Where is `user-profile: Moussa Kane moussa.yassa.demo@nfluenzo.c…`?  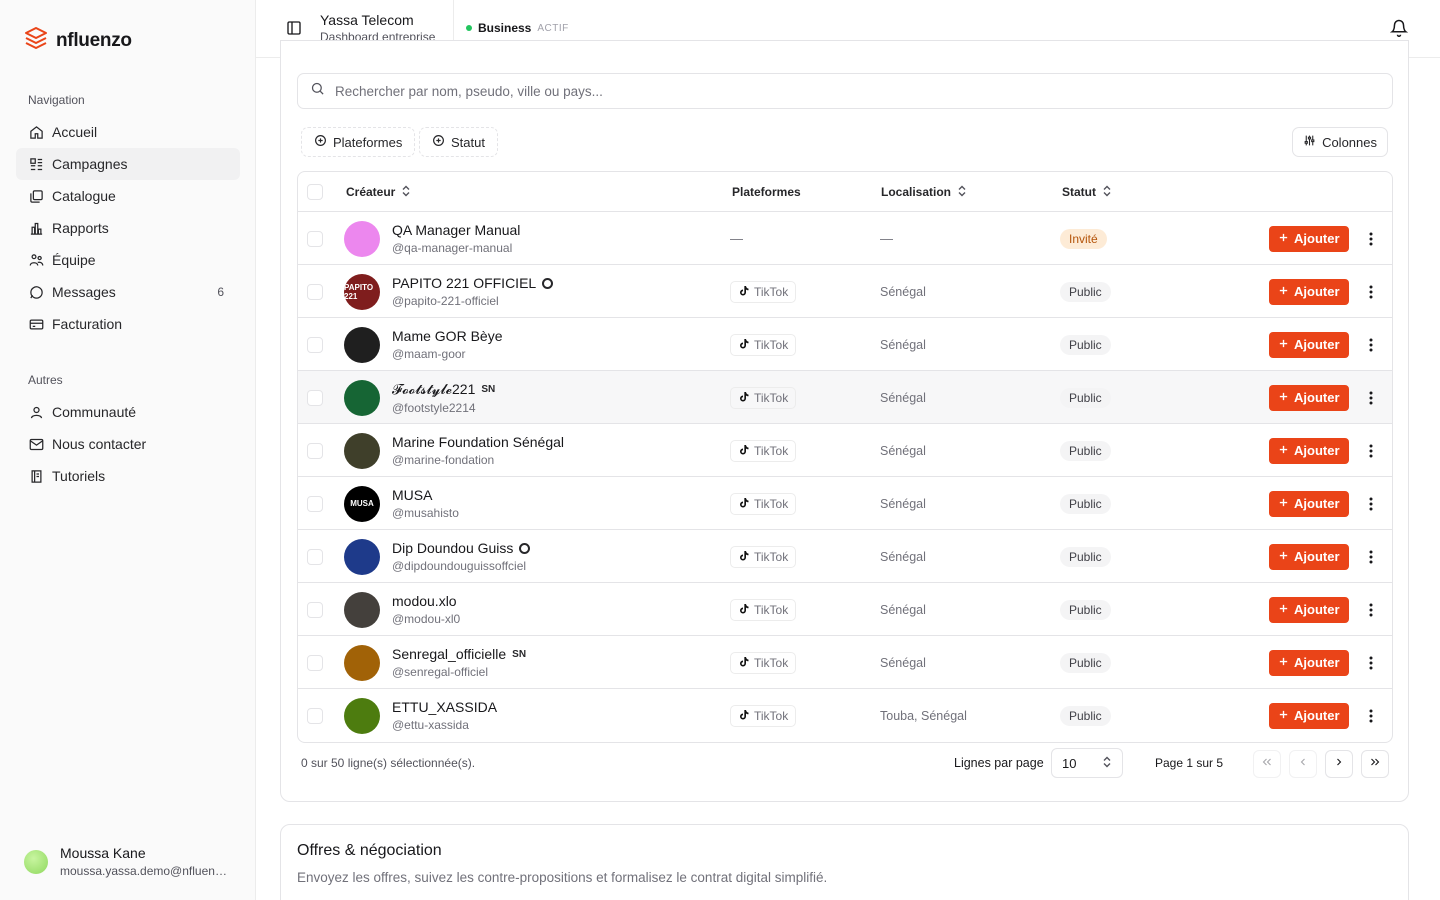 user-profile: Moussa Kane moussa.yassa.demo@nfluenzo.c… is located at coordinates (128, 861).